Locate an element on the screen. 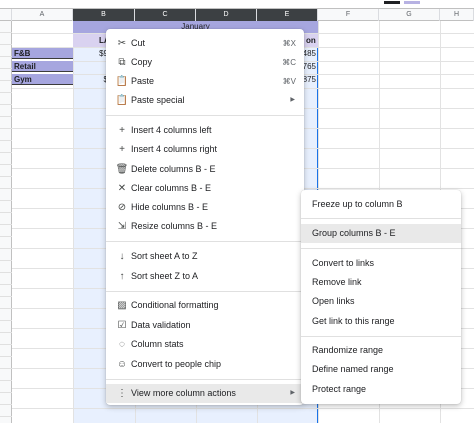  column-header-f: F is located at coordinates (348, 15).